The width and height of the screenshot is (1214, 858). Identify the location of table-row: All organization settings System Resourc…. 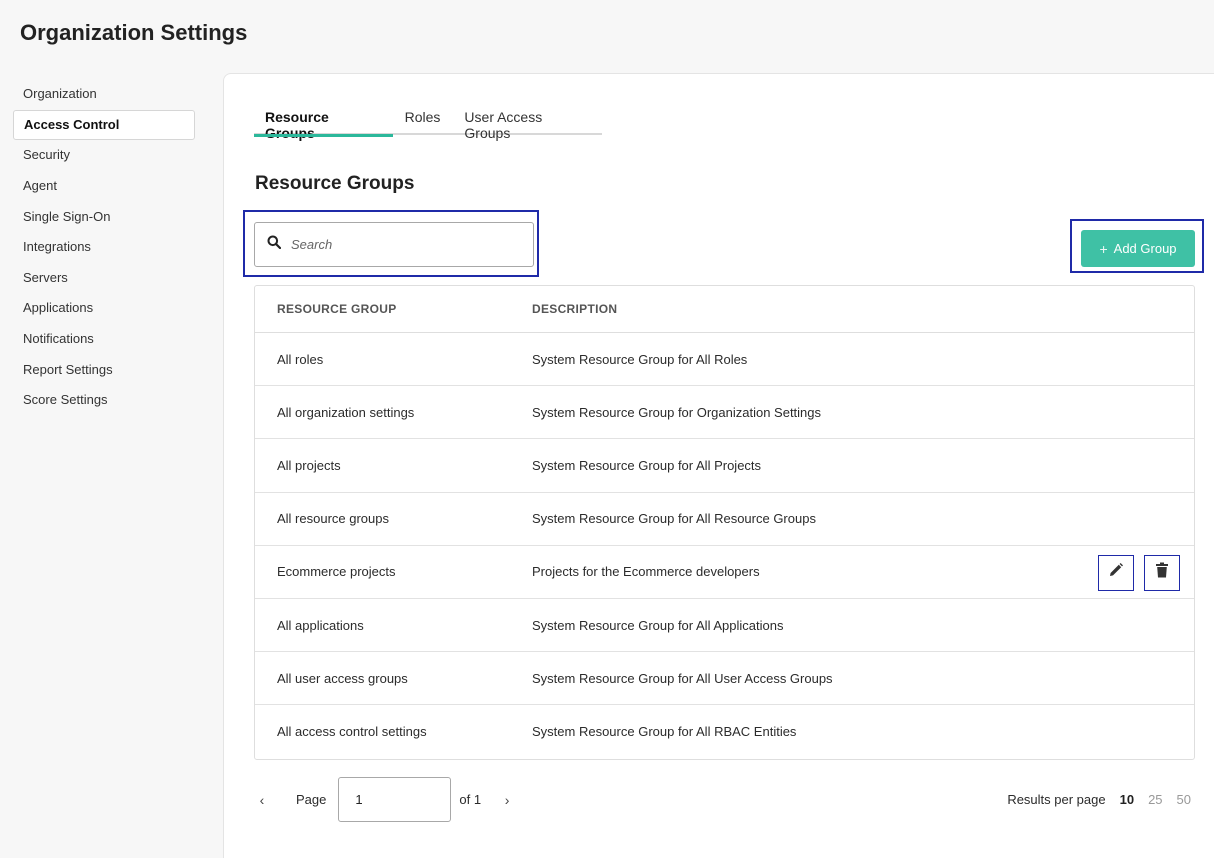
(724, 413).